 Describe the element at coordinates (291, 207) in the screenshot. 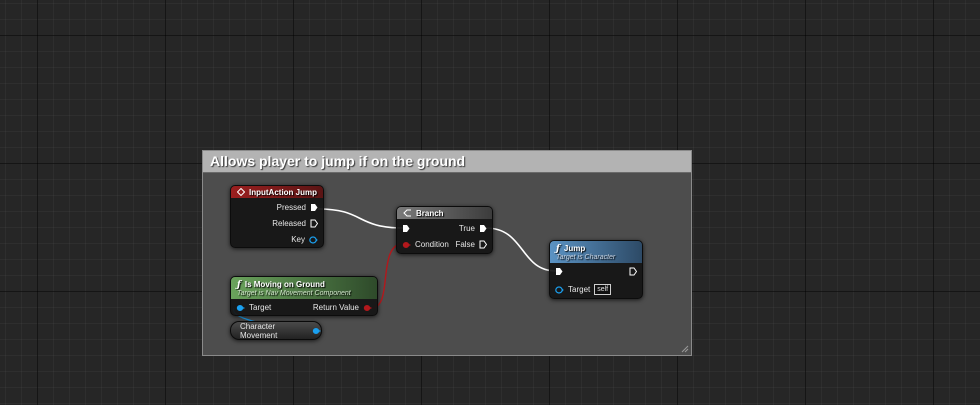

I see `pressed-label: Pressed` at that location.